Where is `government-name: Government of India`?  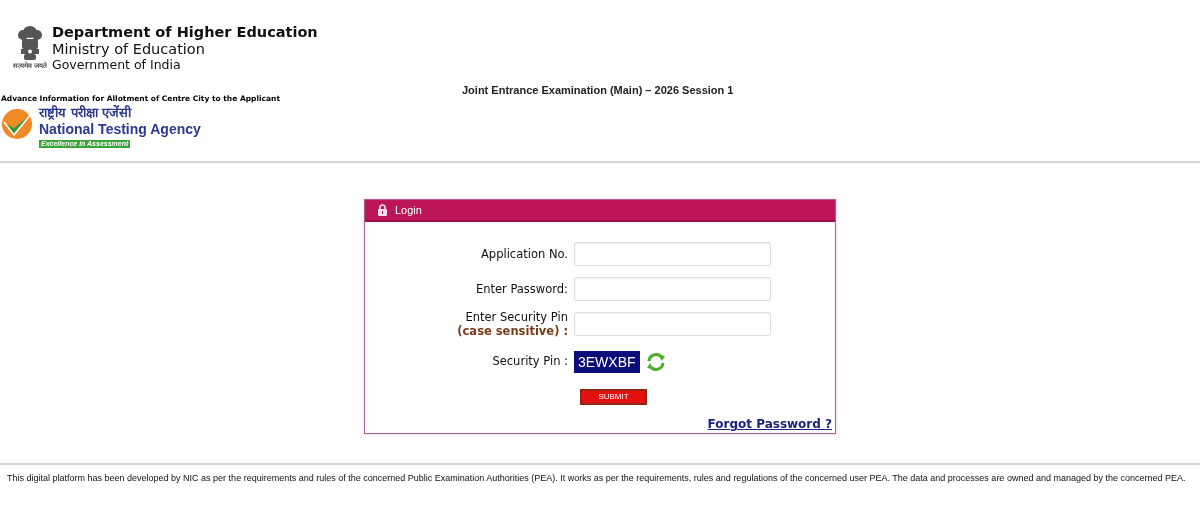
government-name: Government of India is located at coordinates (117, 64).